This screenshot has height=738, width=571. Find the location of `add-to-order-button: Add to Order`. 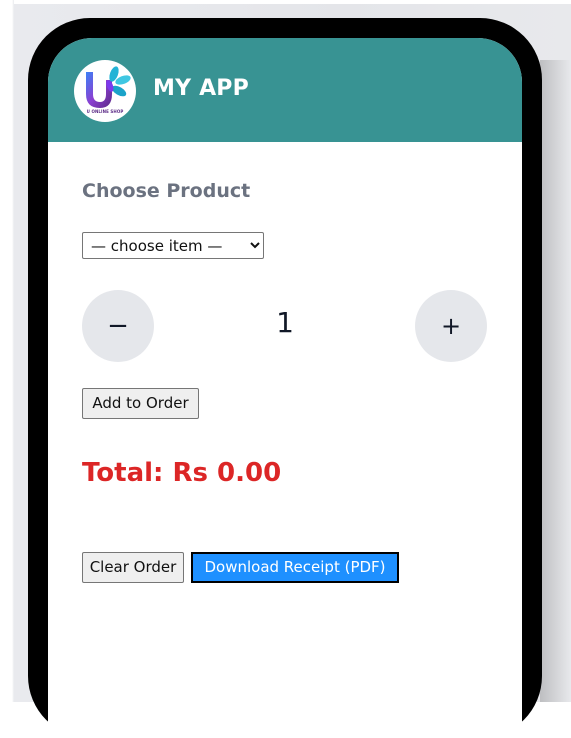

add-to-order-button: Add to Order is located at coordinates (140, 403).